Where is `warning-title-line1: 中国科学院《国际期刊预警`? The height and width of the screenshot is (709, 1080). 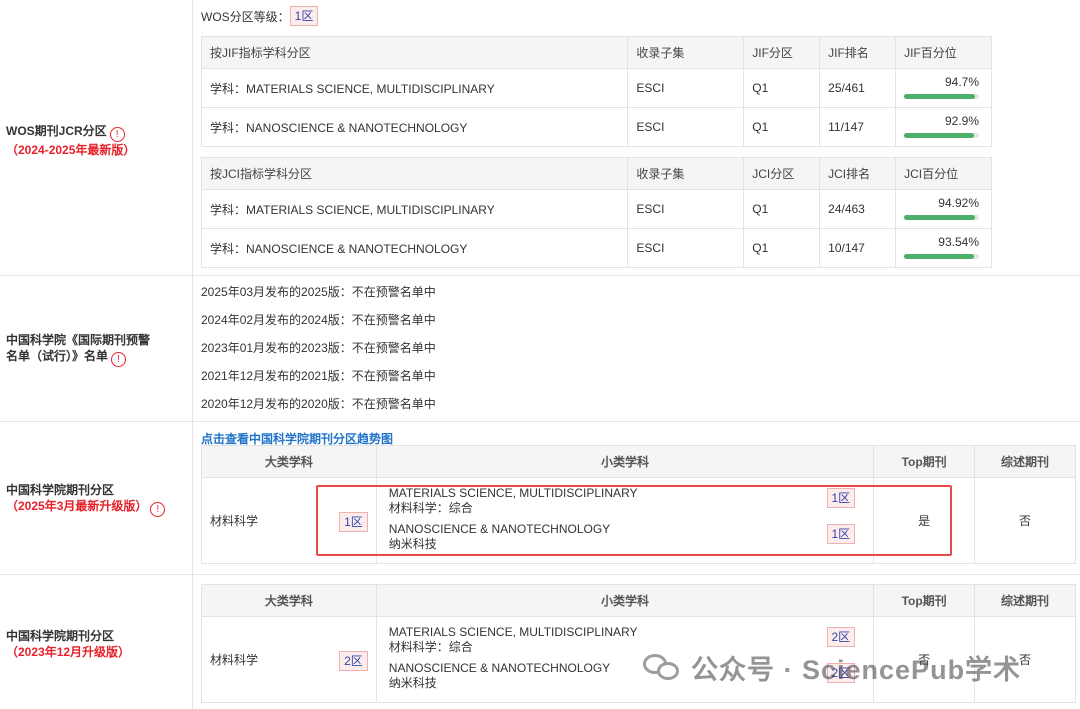
warning-title-line1: 中国科学院《国际期刊预警 is located at coordinates (78, 340).